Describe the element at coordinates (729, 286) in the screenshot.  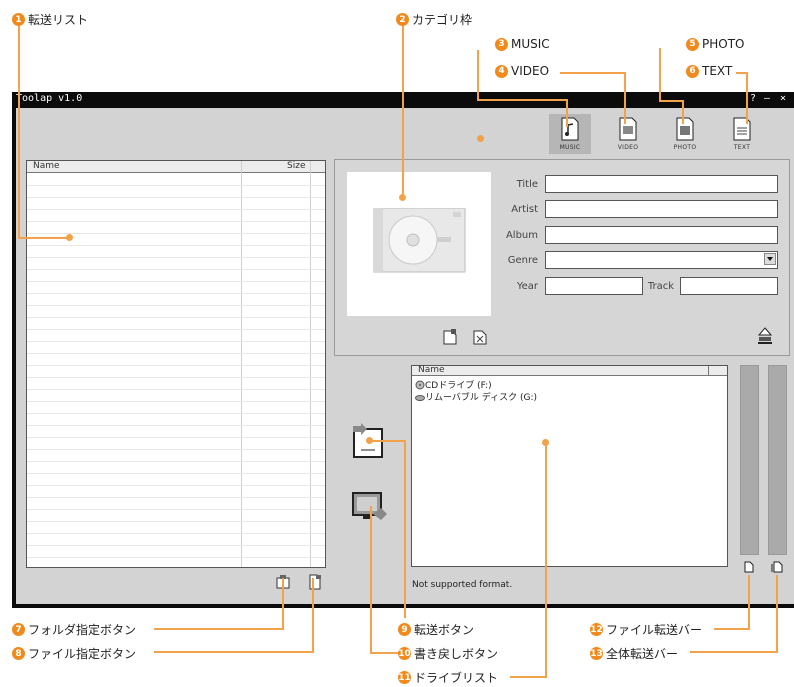
I see `track-field` at that location.